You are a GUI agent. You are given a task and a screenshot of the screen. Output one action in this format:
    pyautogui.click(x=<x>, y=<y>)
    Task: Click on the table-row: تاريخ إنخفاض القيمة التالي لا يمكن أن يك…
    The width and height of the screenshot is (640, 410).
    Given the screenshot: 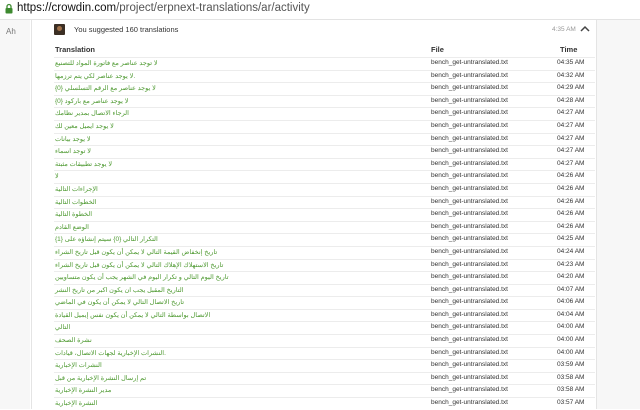 What is the action you would take?
    pyautogui.click(x=324, y=252)
    